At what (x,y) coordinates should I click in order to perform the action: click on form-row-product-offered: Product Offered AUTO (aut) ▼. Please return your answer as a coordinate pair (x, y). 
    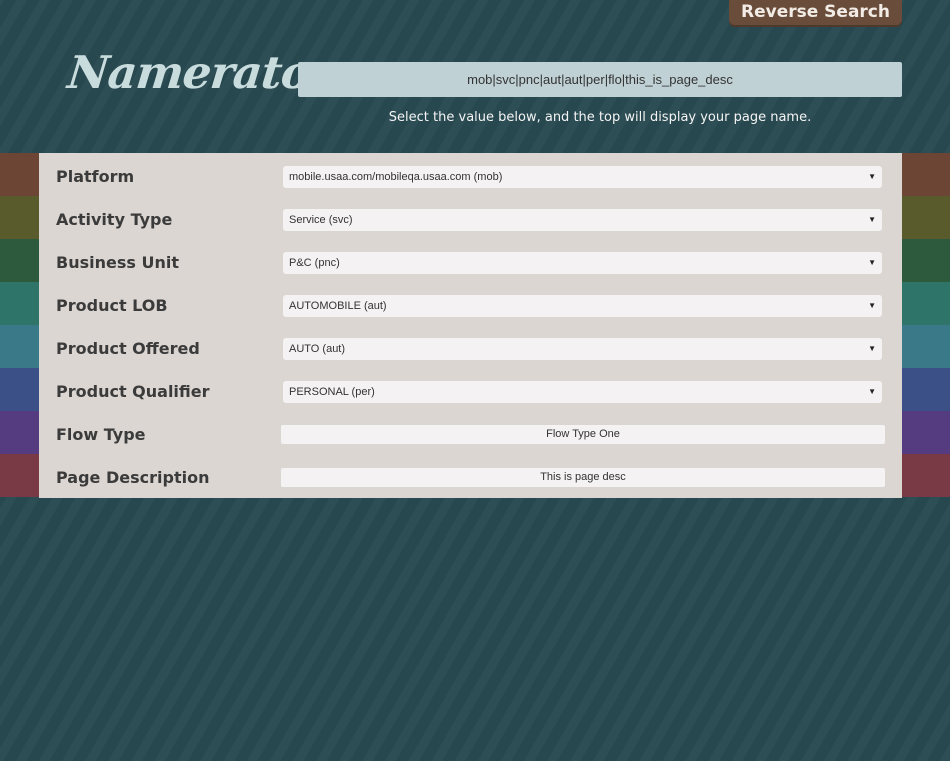
    Looking at the image, I should click on (470, 346).